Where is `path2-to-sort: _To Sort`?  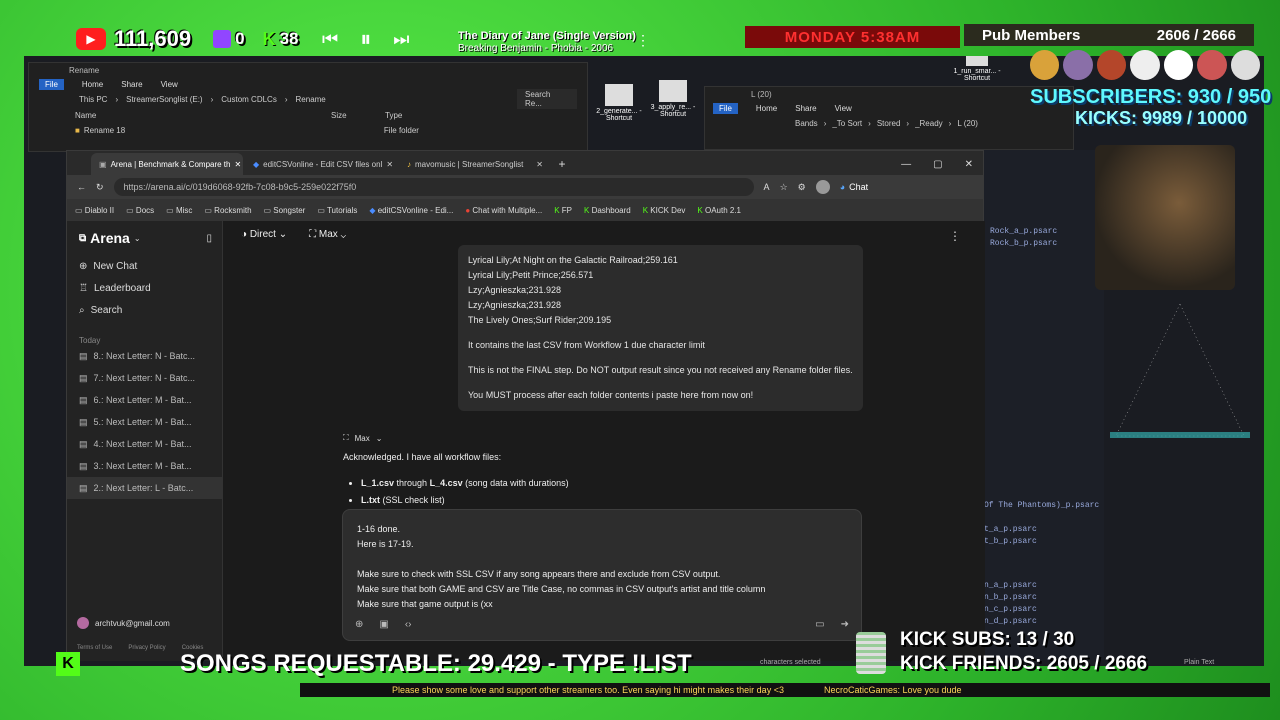
path2-to-sort: _To Sort is located at coordinates (847, 123).